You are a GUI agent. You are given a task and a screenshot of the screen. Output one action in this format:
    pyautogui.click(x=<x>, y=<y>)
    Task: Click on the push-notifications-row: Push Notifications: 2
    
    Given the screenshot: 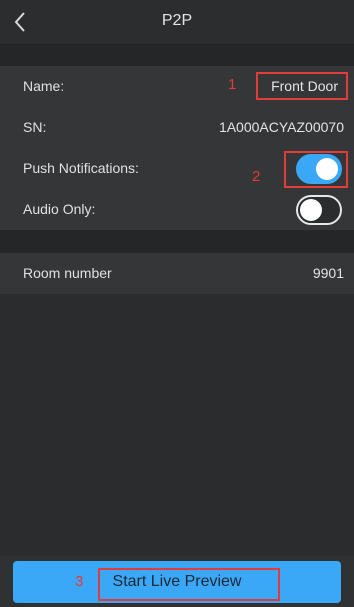 What is the action you would take?
    pyautogui.click(x=177, y=169)
    